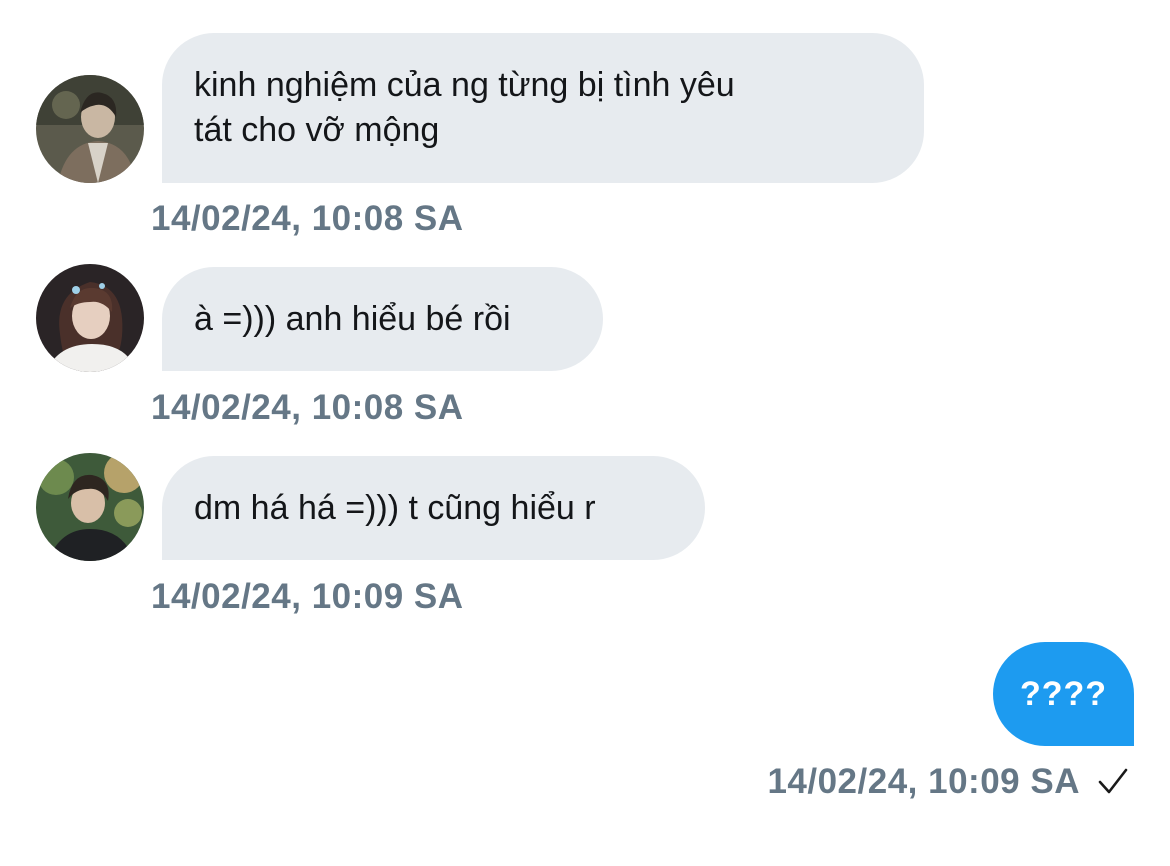 This screenshot has width=1170, height=866. Describe the element at coordinates (352, 318) in the screenshot. I see `message-text: à =))) anh hiểu bé rồi` at that location.